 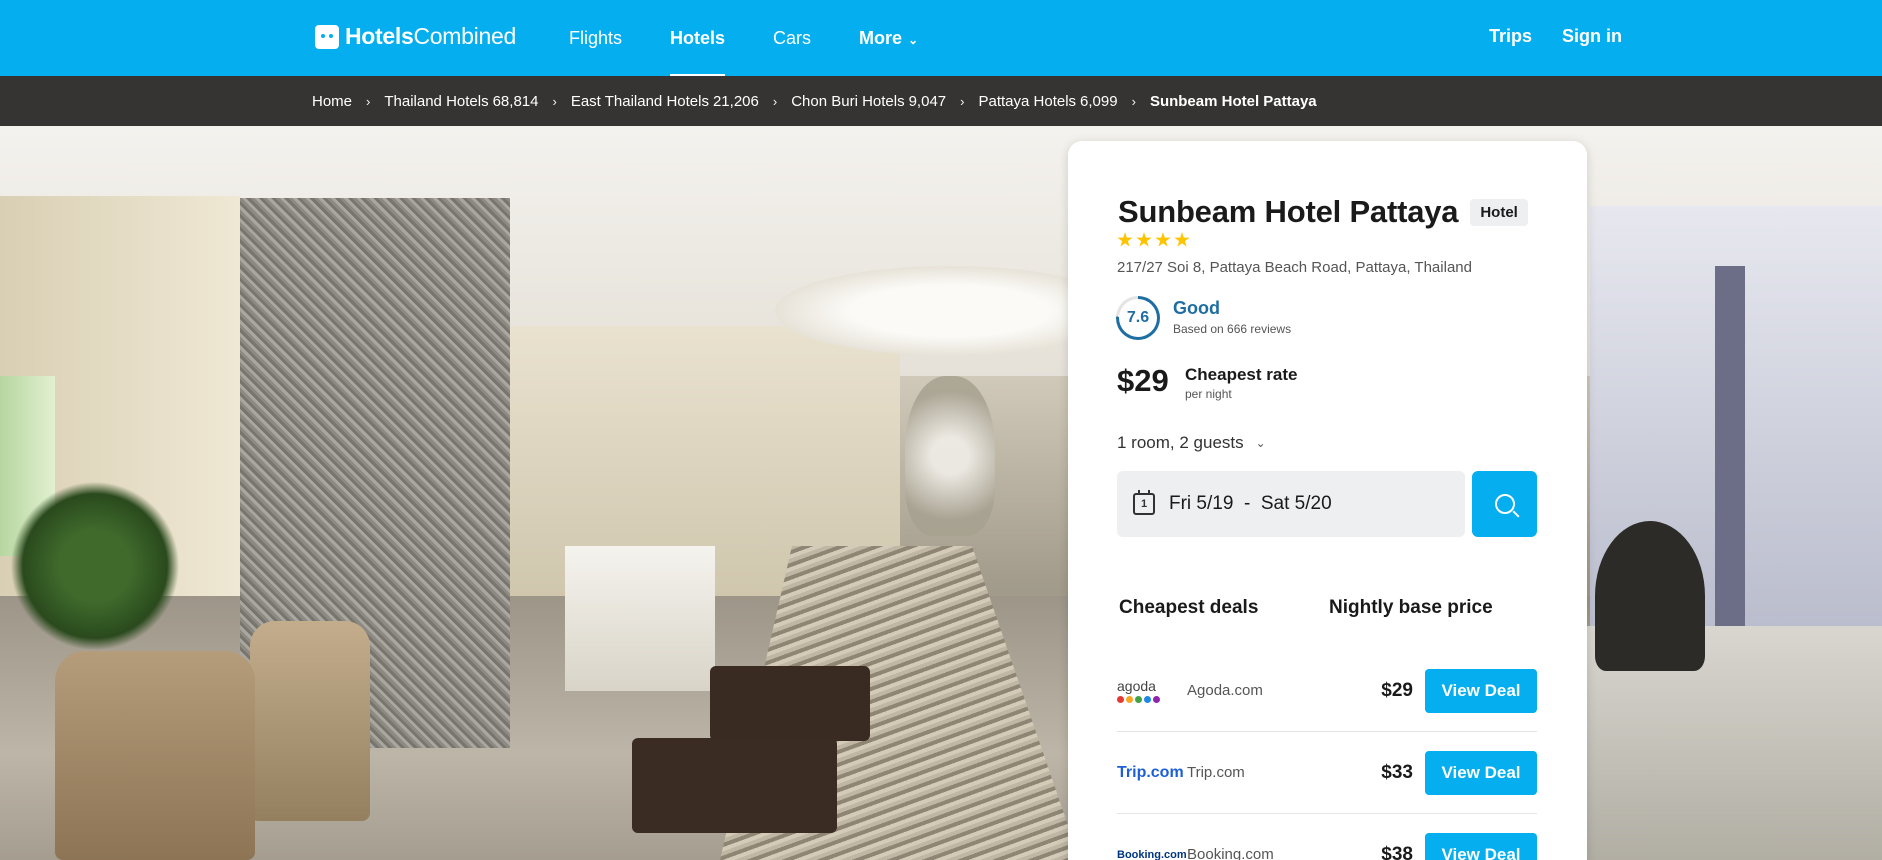 I want to click on breadcrumb-pattaya: Pattaya Hotels 6,099, so click(x=1047, y=101).